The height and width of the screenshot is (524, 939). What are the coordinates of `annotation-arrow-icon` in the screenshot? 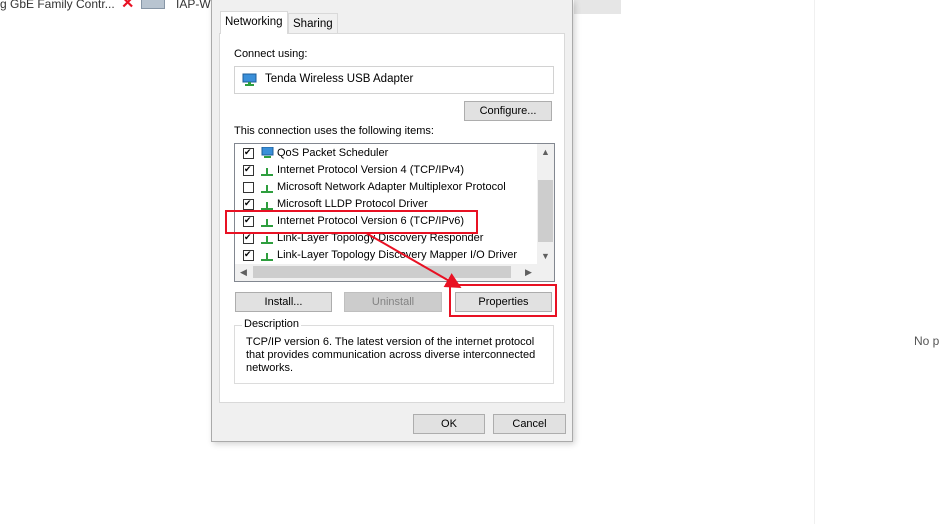 It's located at (413, 260).